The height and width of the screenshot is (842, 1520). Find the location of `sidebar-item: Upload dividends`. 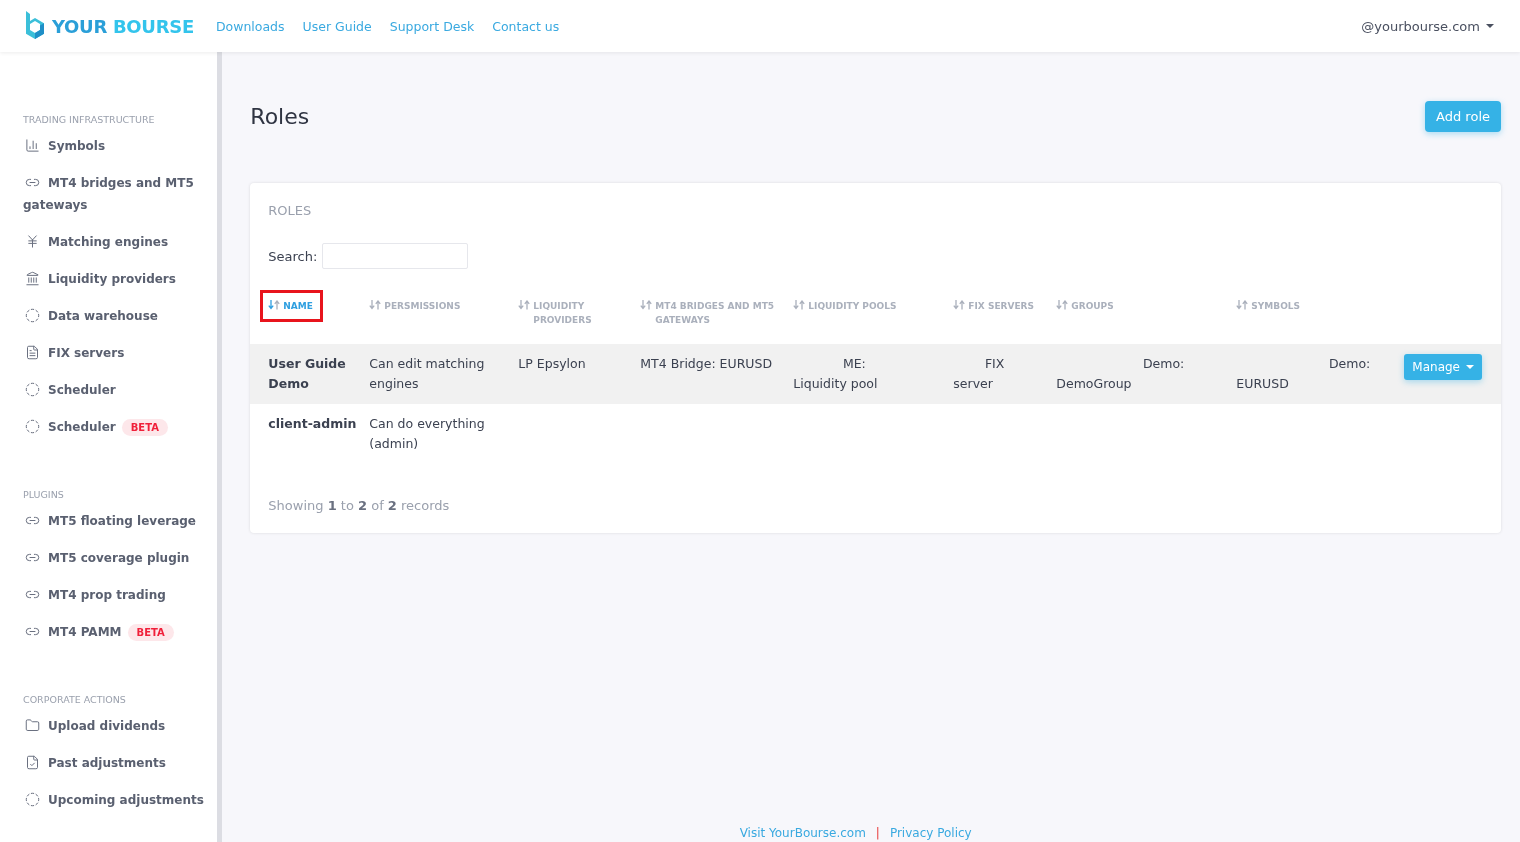

sidebar-item: Upload dividends is located at coordinates (109, 726).